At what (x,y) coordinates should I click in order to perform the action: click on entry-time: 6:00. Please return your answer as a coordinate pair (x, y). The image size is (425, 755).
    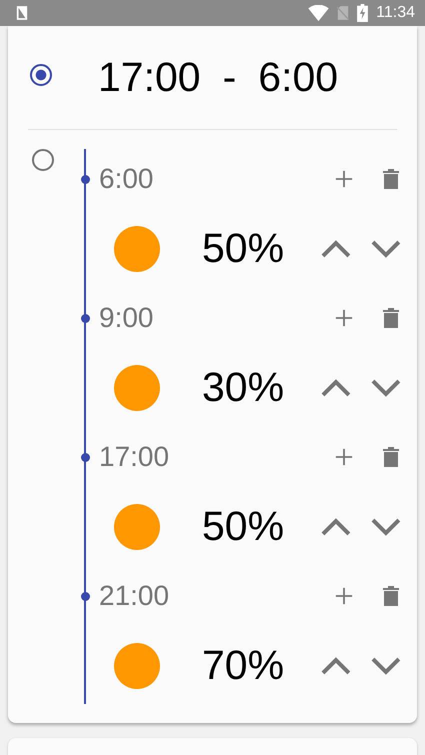
    Looking at the image, I should click on (126, 179).